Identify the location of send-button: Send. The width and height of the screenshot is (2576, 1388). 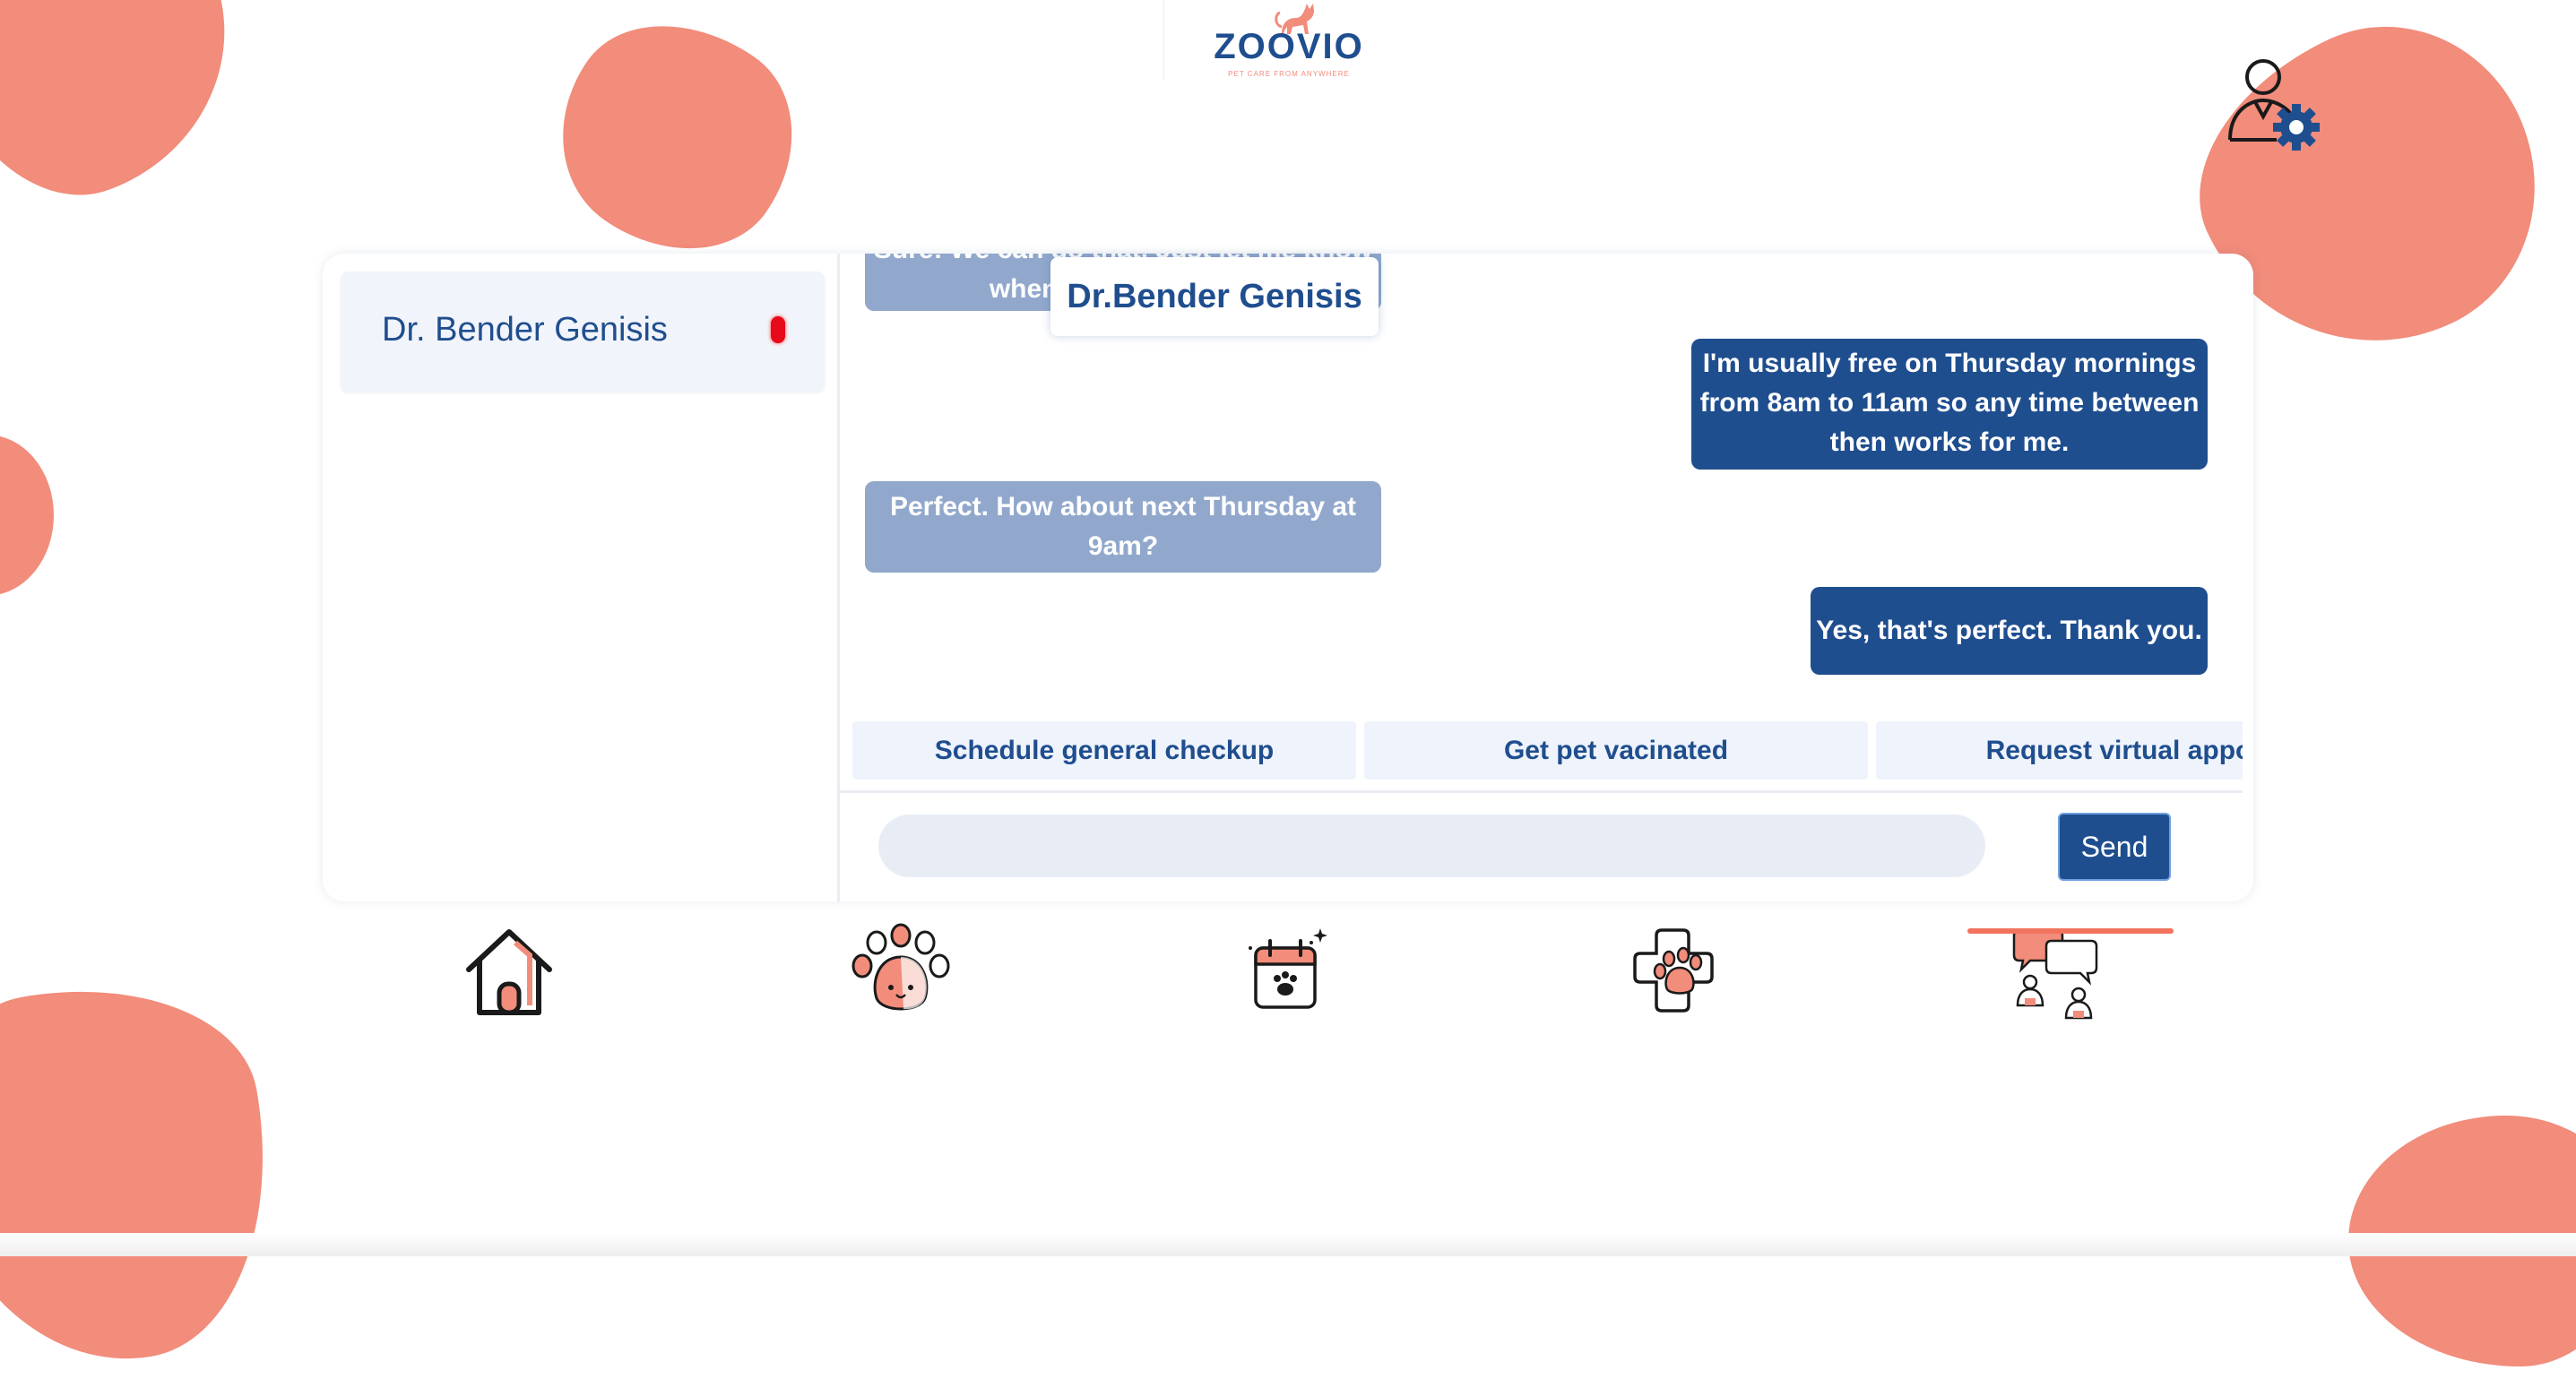
(2114, 847).